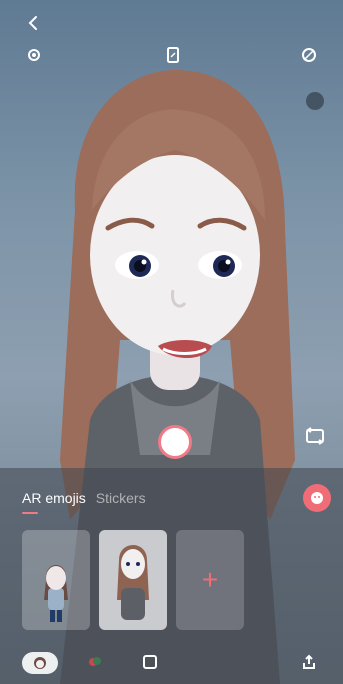 The width and height of the screenshot is (343, 684). I want to click on share-icon, so click(309, 662).